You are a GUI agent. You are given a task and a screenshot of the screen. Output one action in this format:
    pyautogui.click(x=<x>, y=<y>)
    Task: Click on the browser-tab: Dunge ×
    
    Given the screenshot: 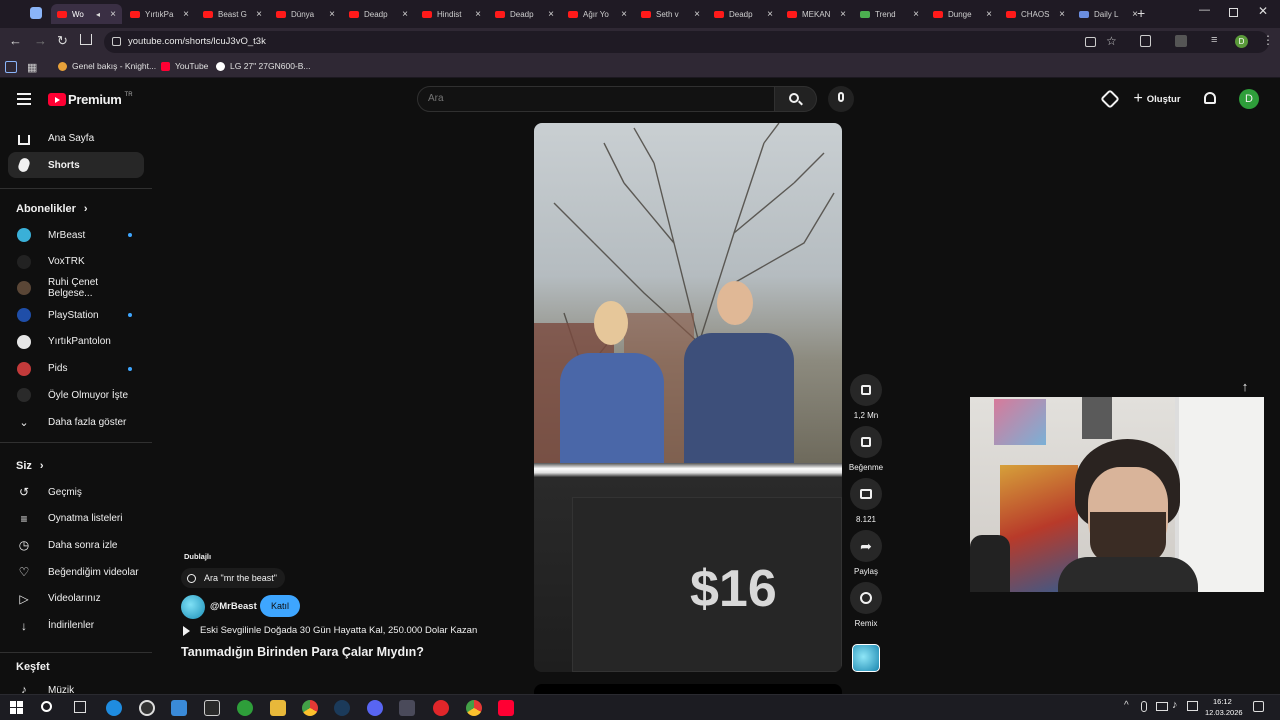 What is the action you would take?
    pyautogui.click(x=962, y=14)
    